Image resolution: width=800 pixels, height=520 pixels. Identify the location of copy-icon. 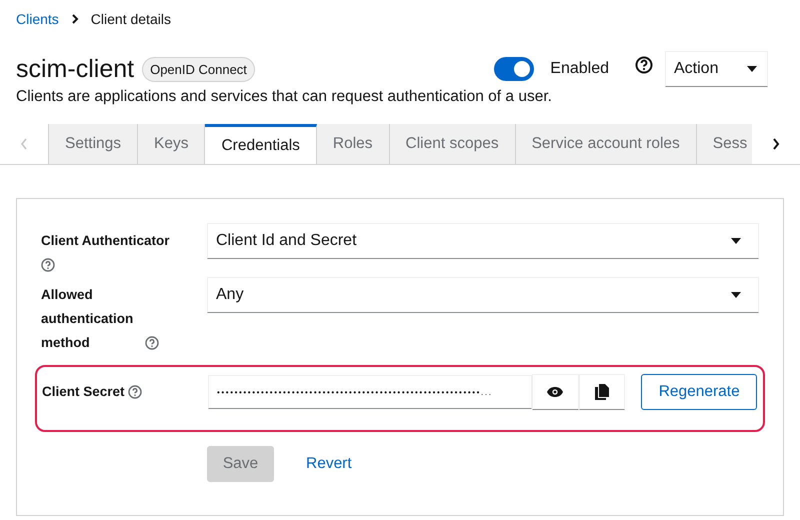
(601, 392).